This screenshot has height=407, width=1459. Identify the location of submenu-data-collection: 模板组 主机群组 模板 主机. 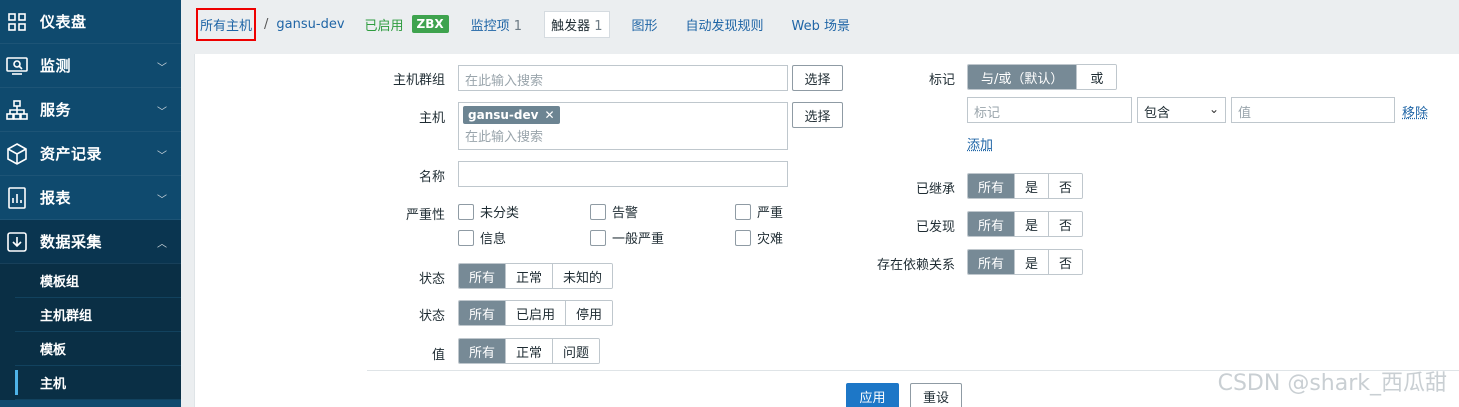
(90, 332).